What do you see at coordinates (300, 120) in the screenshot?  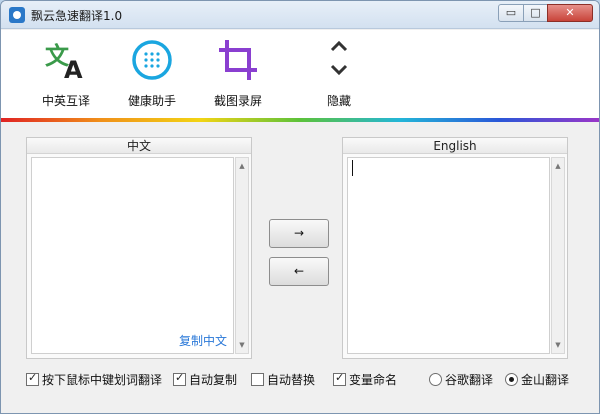 I see `rainbow-divider` at bounding box center [300, 120].